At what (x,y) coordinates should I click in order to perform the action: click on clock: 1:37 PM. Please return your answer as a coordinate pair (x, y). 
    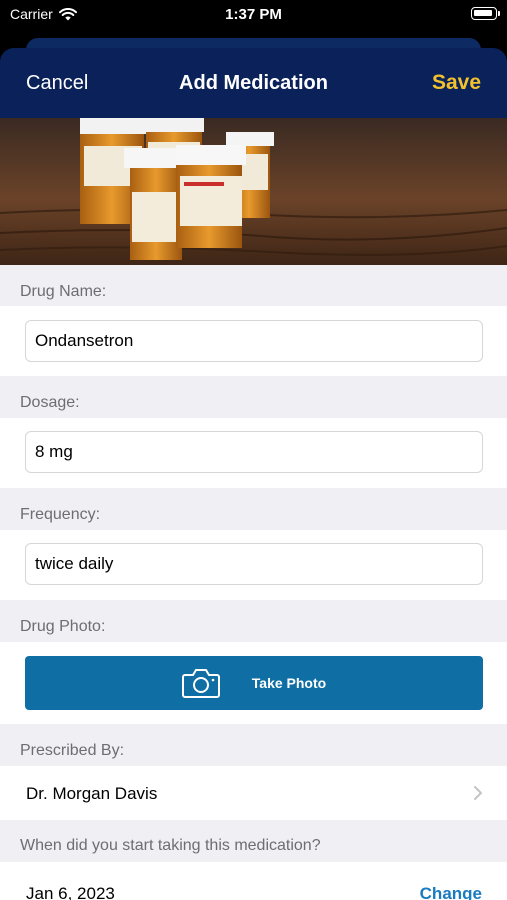
    Looking at the image, I should click on (253, 14).